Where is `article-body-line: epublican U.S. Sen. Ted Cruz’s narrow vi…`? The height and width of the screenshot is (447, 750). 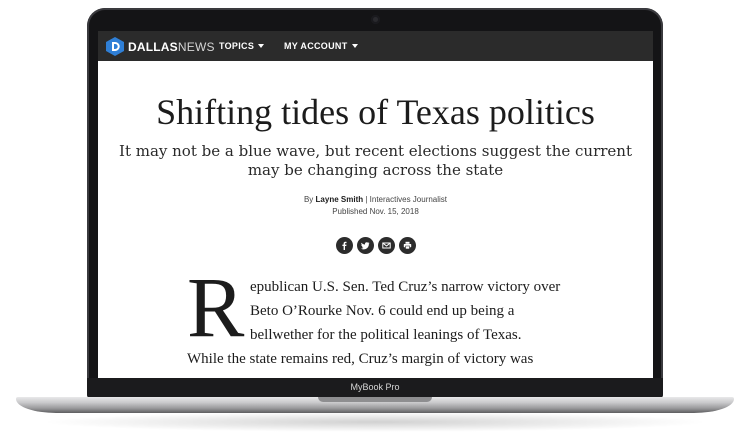
article-body-line: epublican U.S. Sen. Ted Cruz’s narrow vi… is located at coordinates (405, 287).